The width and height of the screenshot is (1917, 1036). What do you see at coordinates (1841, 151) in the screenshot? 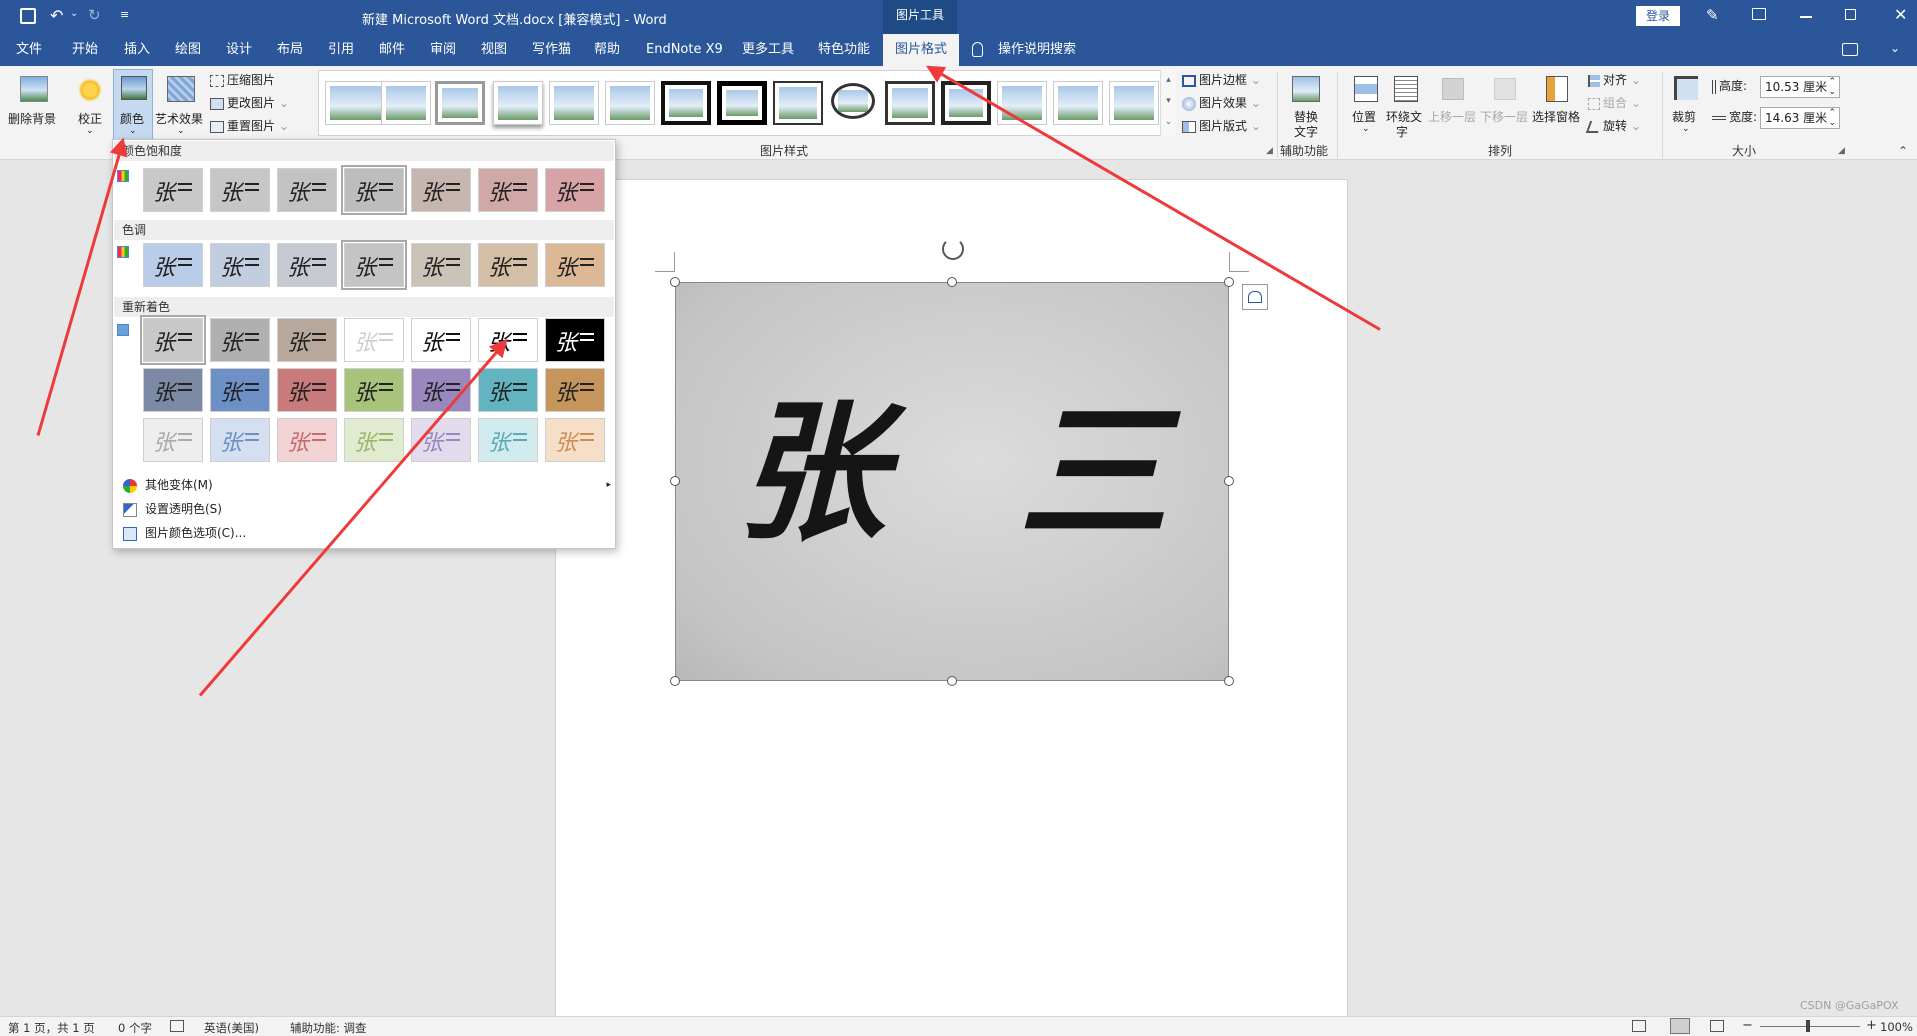
I see `size-dialog-launcher-icon: ◢` at bounding box center [1841, 151].